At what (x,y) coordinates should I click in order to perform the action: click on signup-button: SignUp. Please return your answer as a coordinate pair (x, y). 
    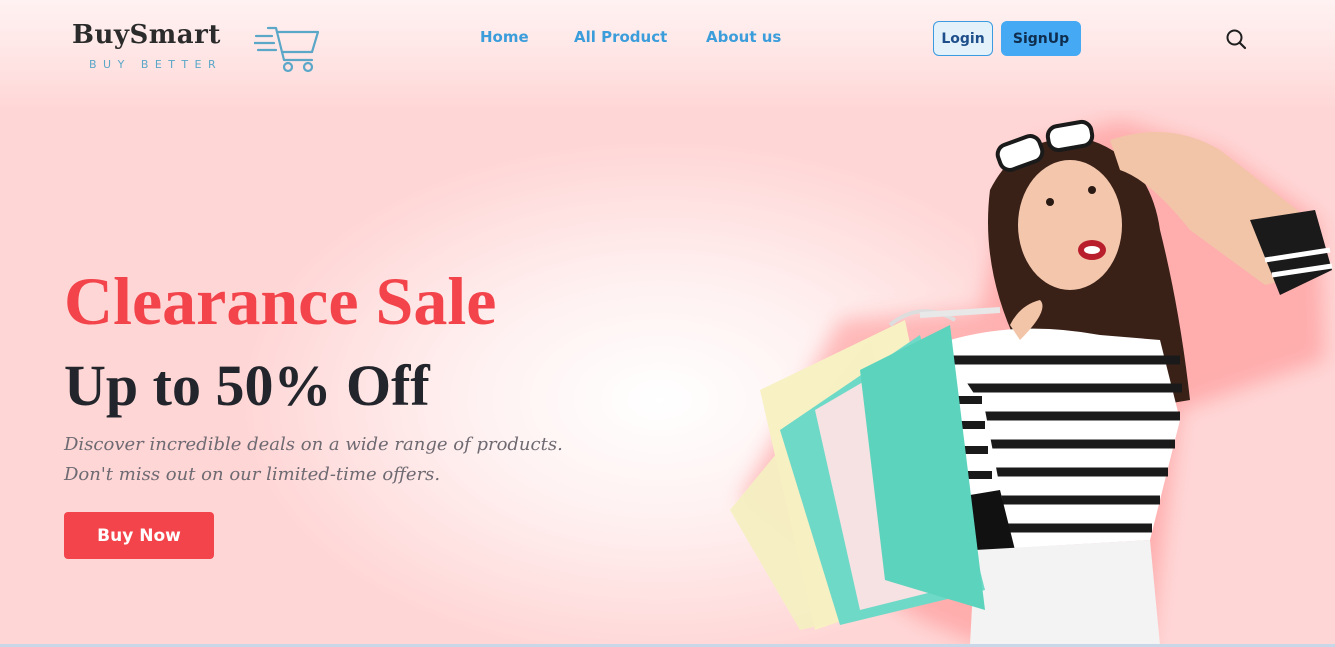
    Looking at the image, I should click on (1041, 38).